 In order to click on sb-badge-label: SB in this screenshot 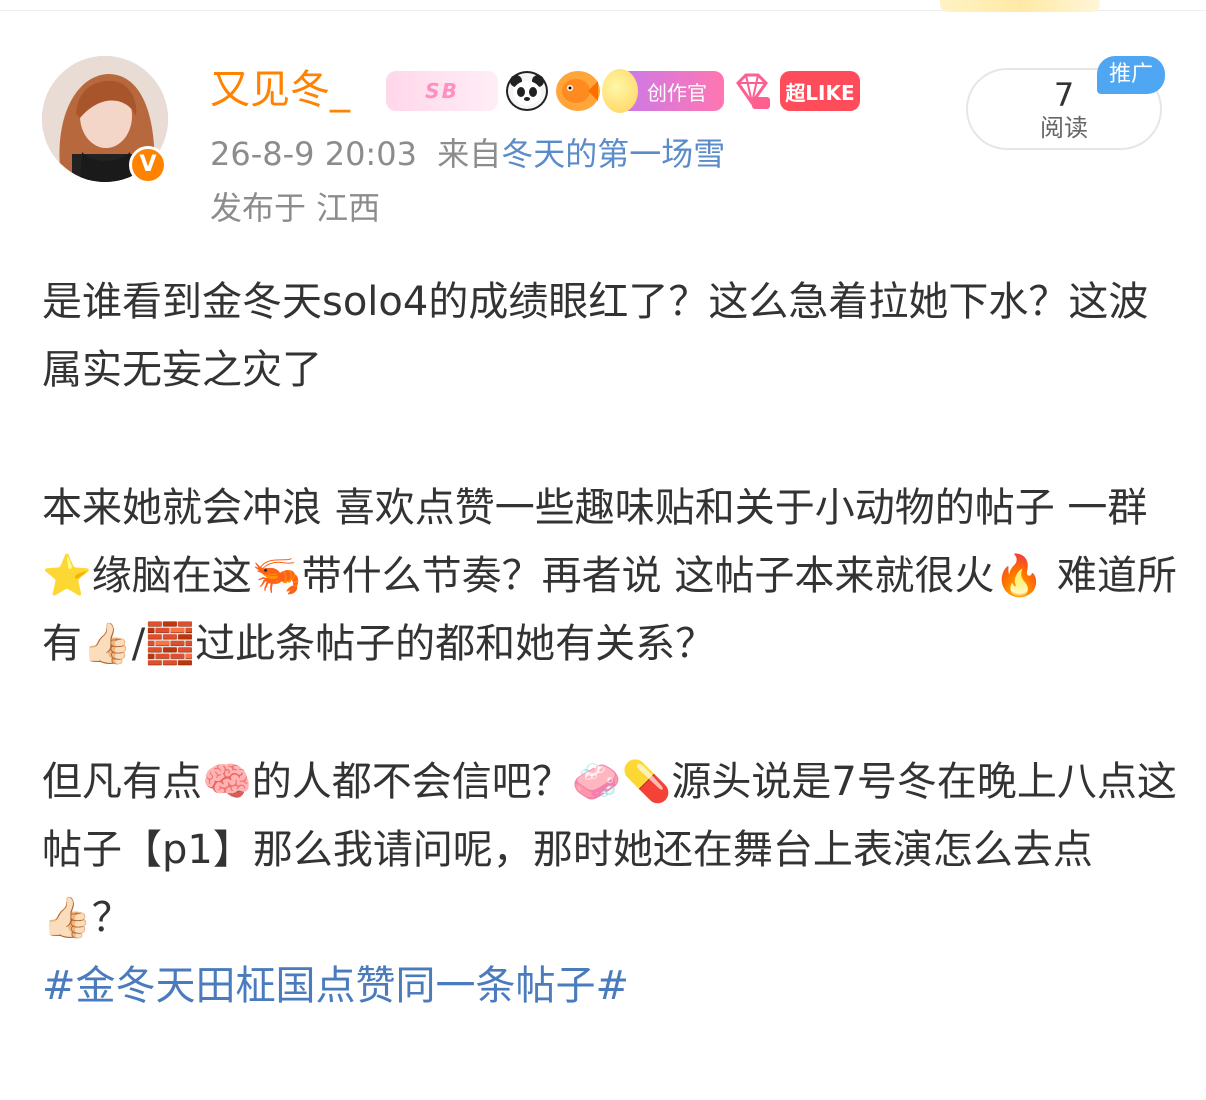, I will do `click(442, 91)`.